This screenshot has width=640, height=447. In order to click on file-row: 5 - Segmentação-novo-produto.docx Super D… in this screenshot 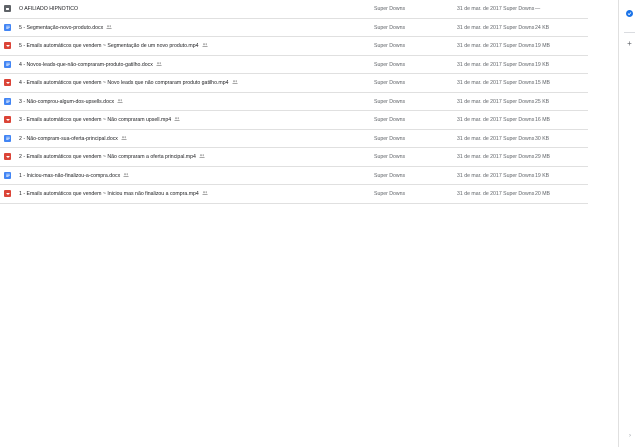, I will do `click(294, 28)`.